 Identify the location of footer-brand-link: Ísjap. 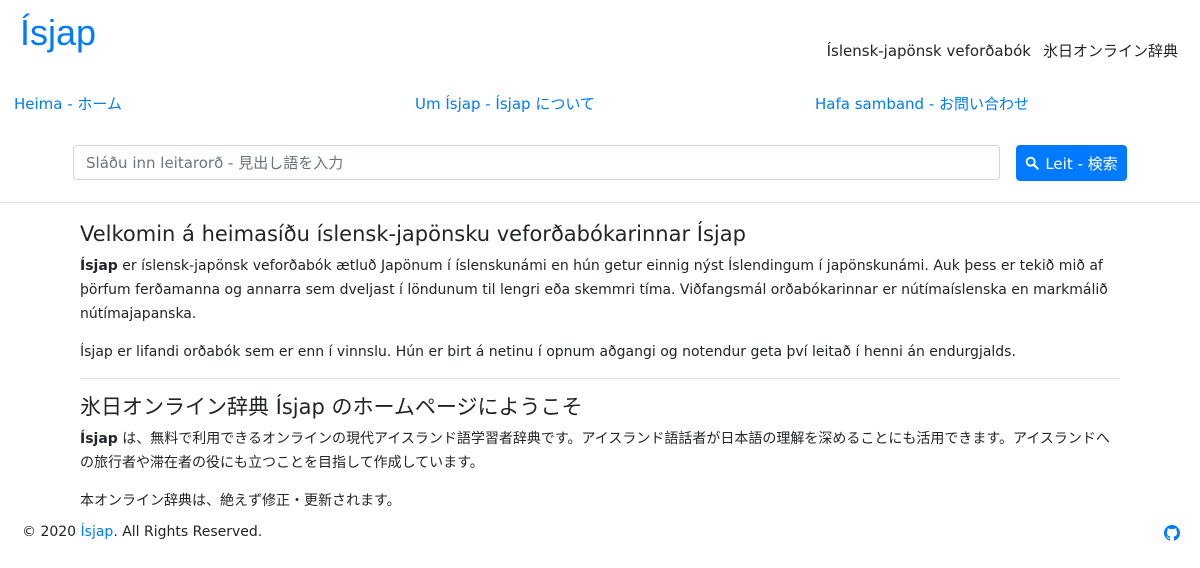
(97, 532).